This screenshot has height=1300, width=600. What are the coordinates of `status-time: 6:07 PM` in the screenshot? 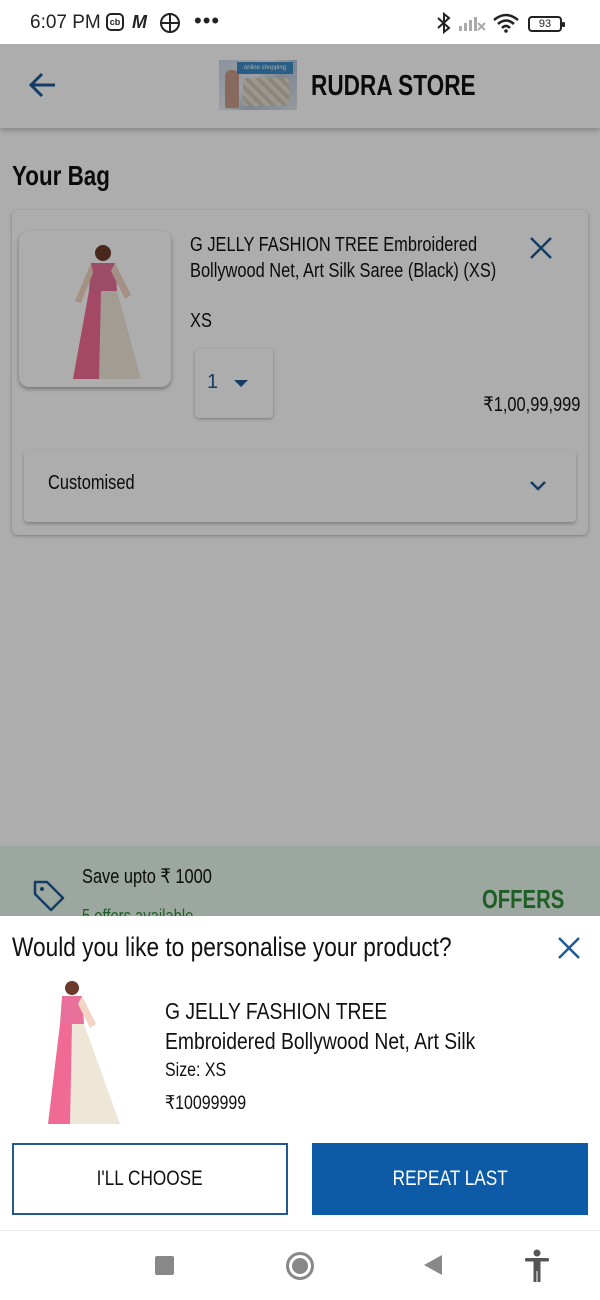 It's located at (65, 22).